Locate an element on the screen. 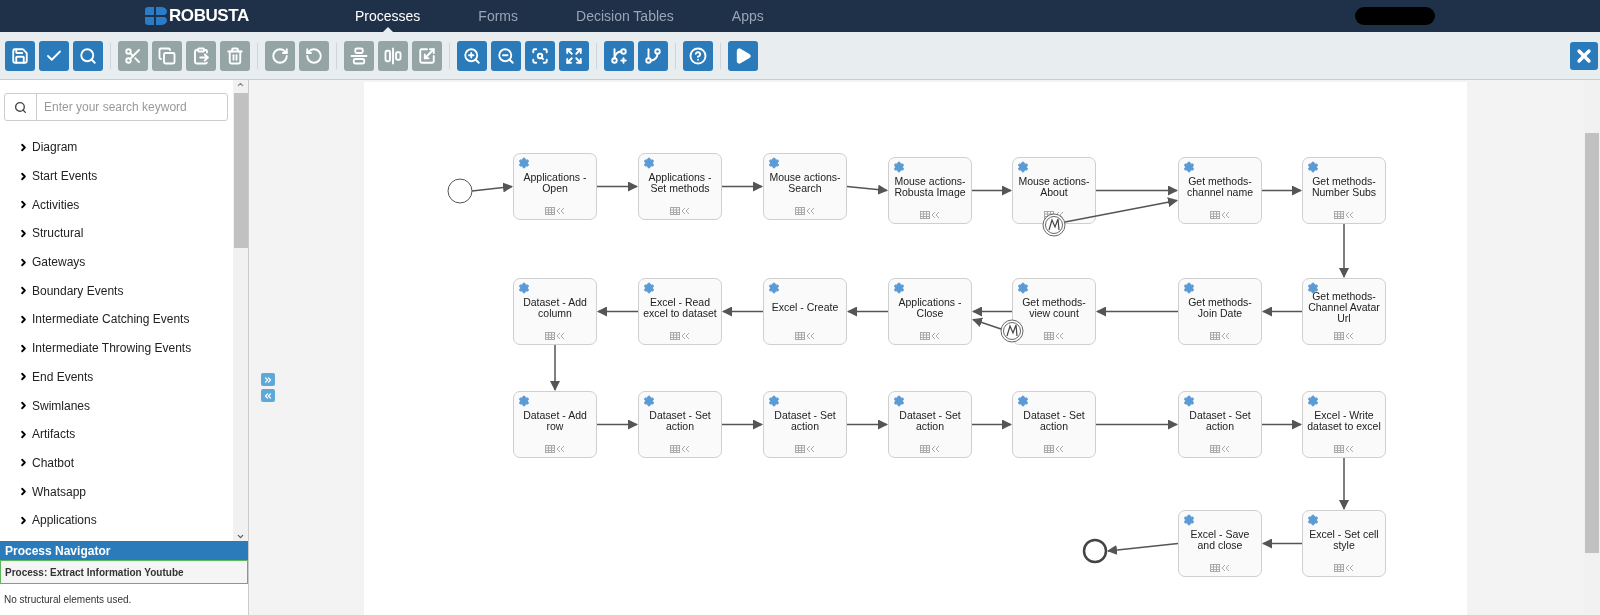 This screenshot has height=615, width=1600. sidebar-item: Whatsapp is located at coordinates (116, 491).